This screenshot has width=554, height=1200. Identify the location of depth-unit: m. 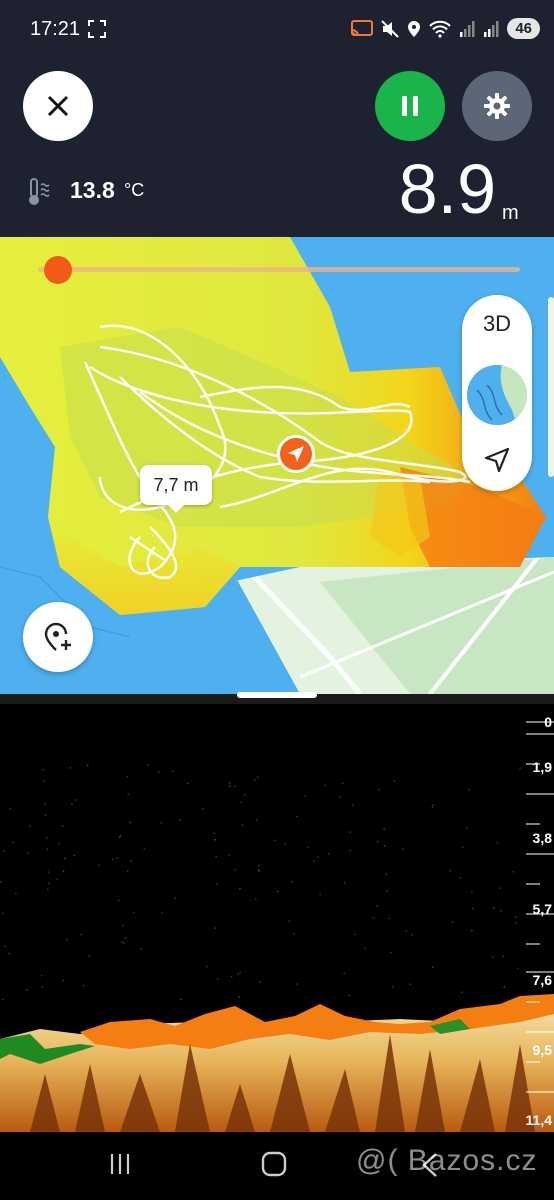
(510, 213).